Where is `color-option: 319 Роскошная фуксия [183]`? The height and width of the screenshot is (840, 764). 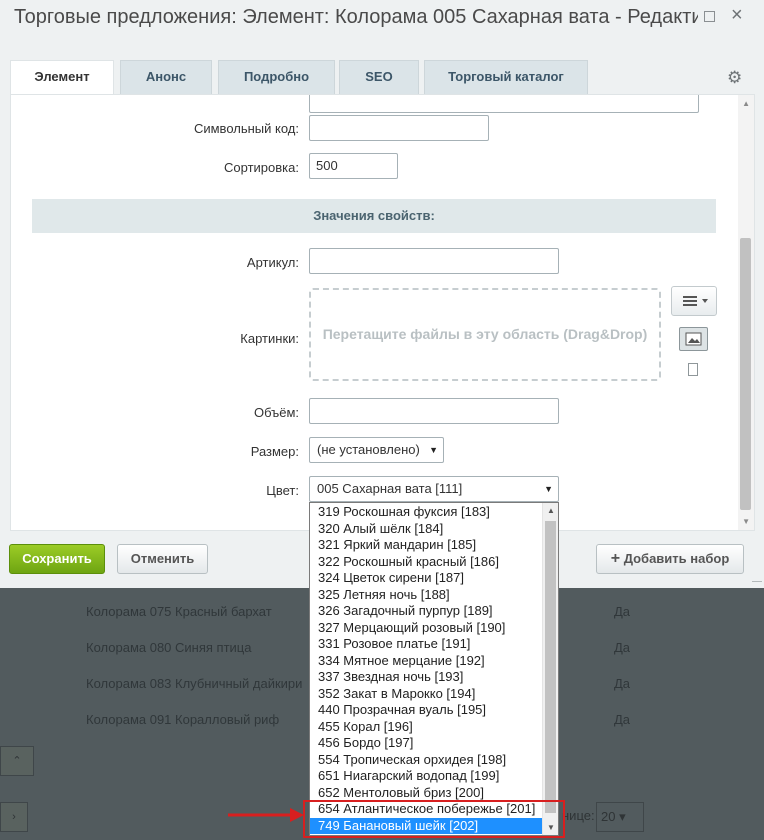 color-option: 319 Роскошная фуксия [183] is located at coordinates (426, 512).